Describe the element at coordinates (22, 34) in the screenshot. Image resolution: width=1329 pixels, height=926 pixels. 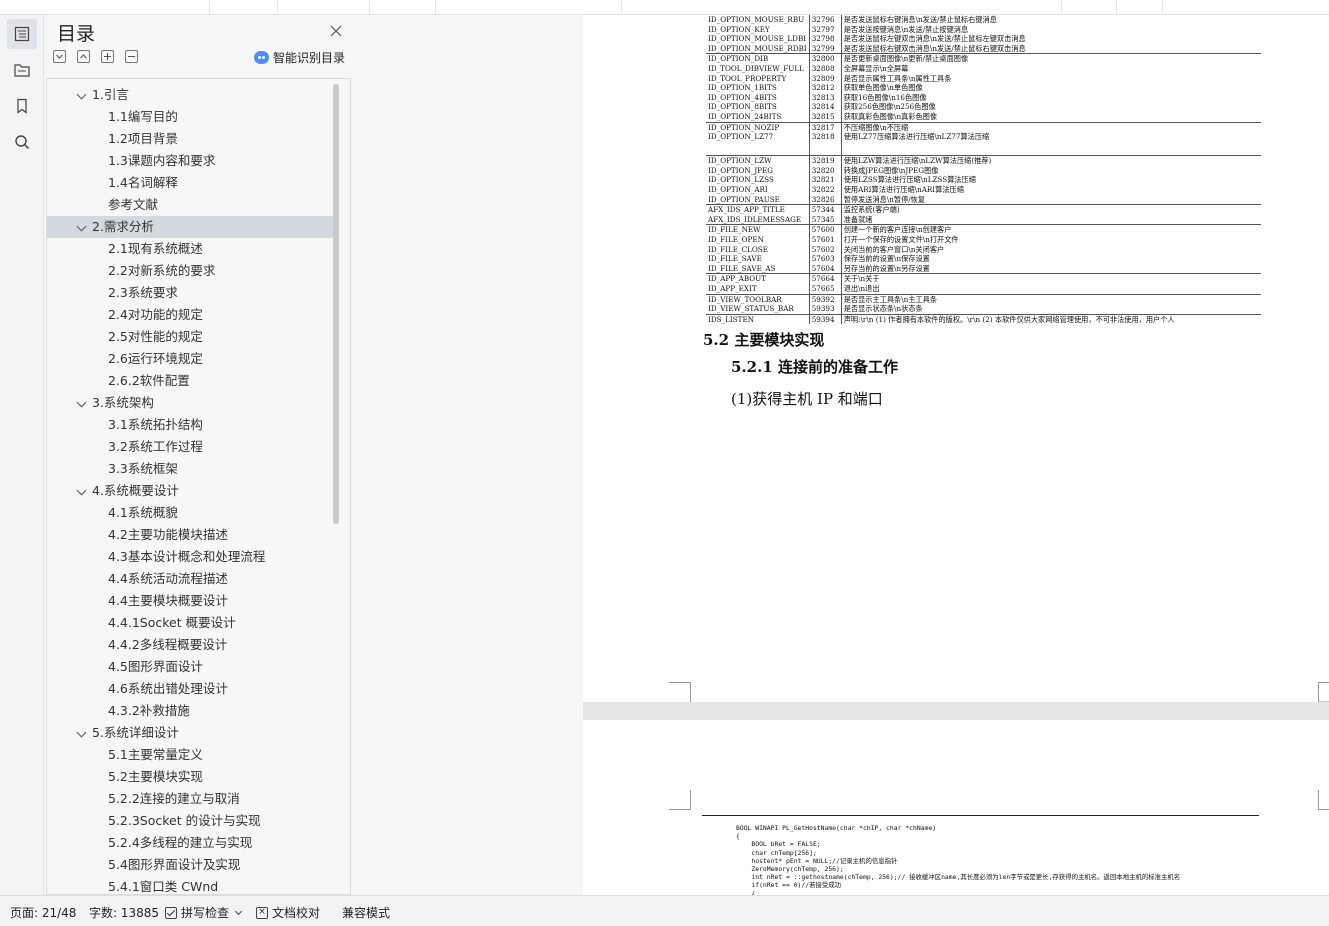
I see `toc-view-button` at that location.